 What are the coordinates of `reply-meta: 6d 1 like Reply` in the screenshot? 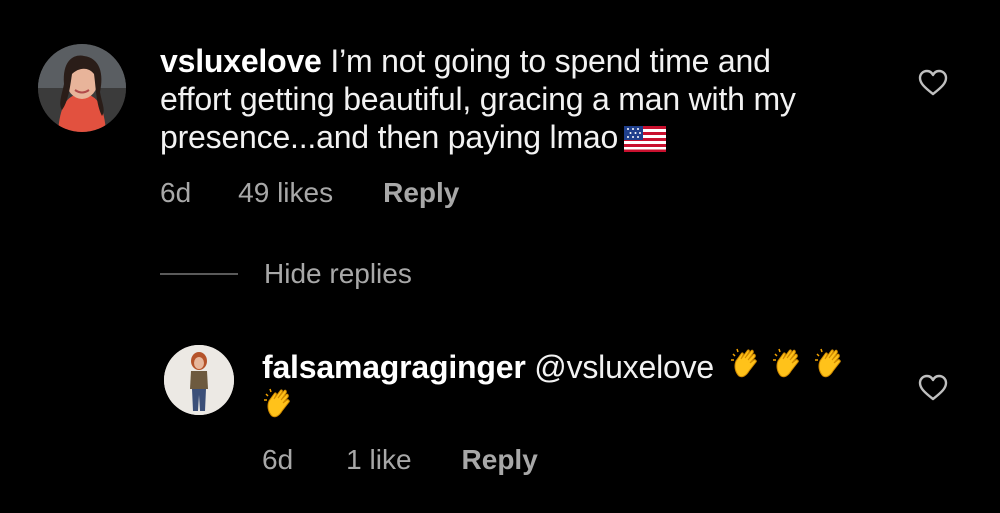 It's located at (400, 460).